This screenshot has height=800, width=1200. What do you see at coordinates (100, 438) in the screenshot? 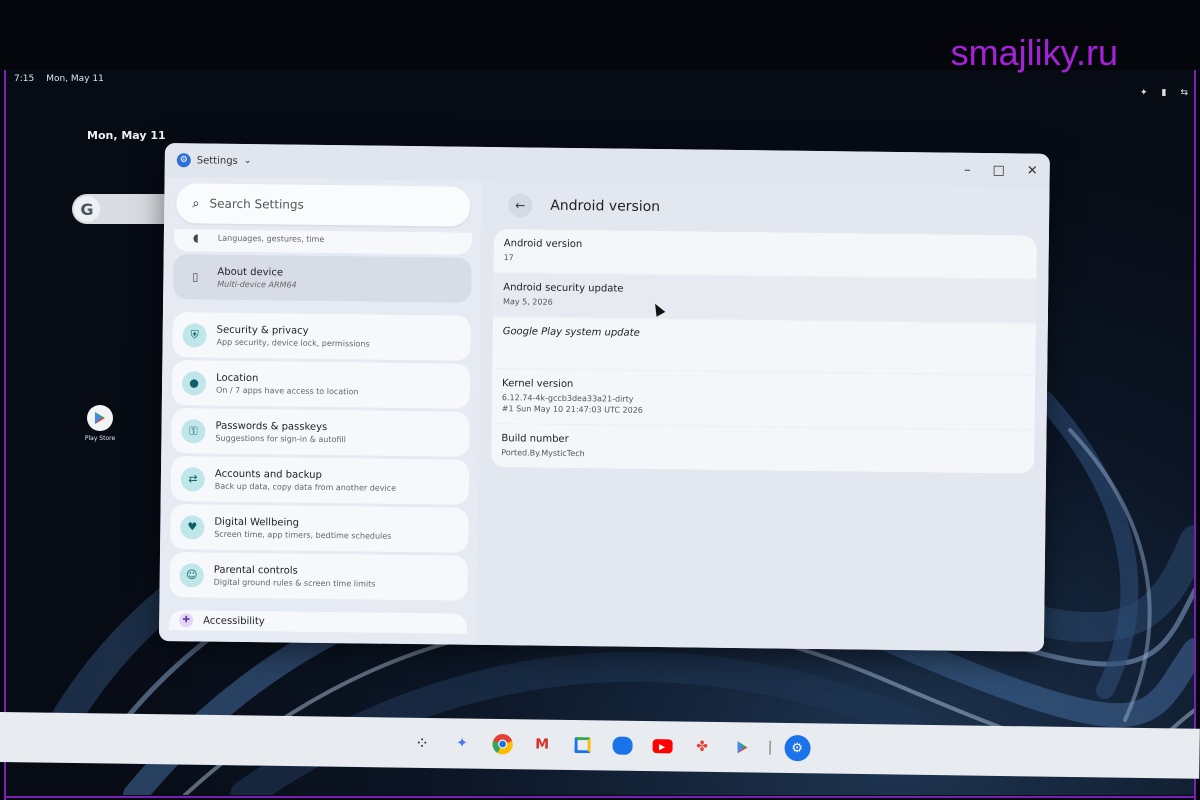
I see `app-label: Play Store` at bounding box center [100, 438].